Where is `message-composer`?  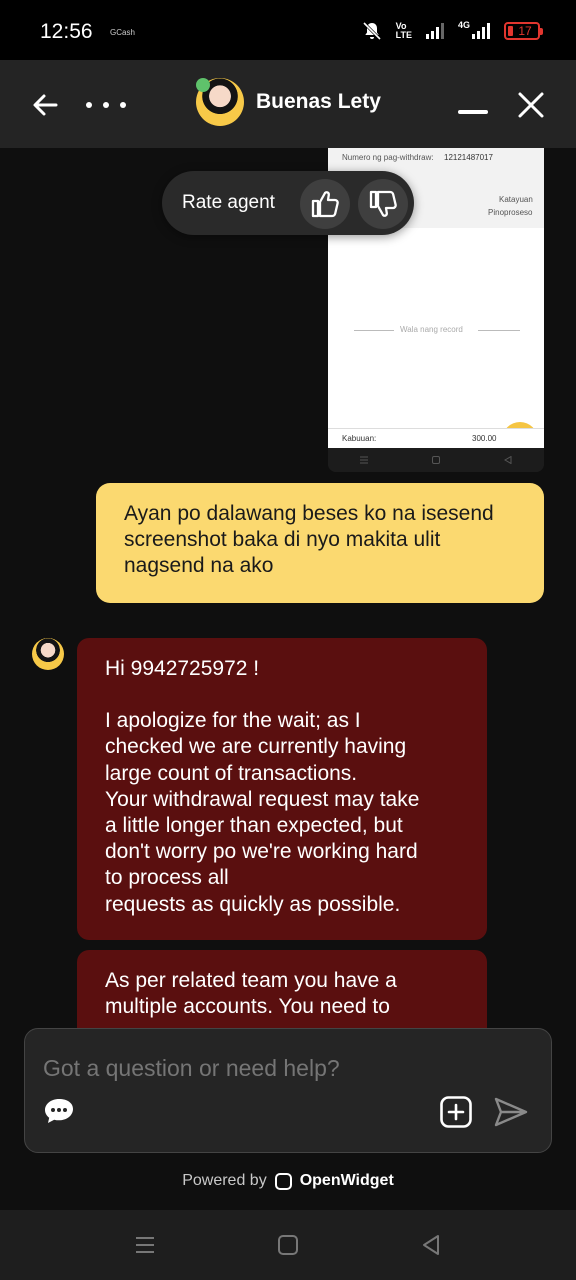
message-composer is located at coordinates (288, 1090).